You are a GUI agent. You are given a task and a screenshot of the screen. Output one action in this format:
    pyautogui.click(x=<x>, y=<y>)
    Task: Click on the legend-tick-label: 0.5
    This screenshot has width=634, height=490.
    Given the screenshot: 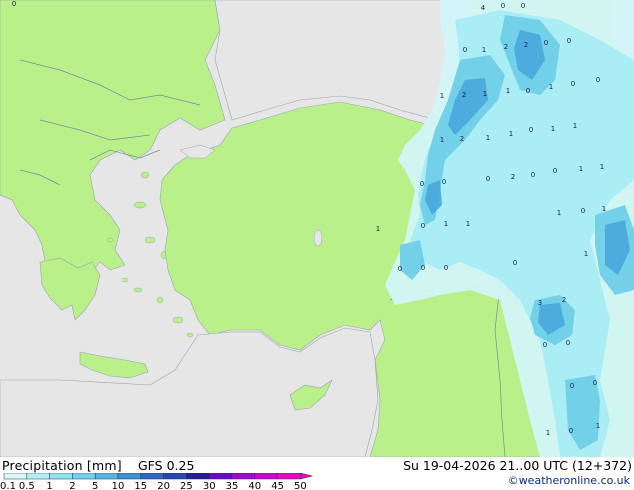 What is the action you would take?
    pyautogui.click(x=27, y=485)
    